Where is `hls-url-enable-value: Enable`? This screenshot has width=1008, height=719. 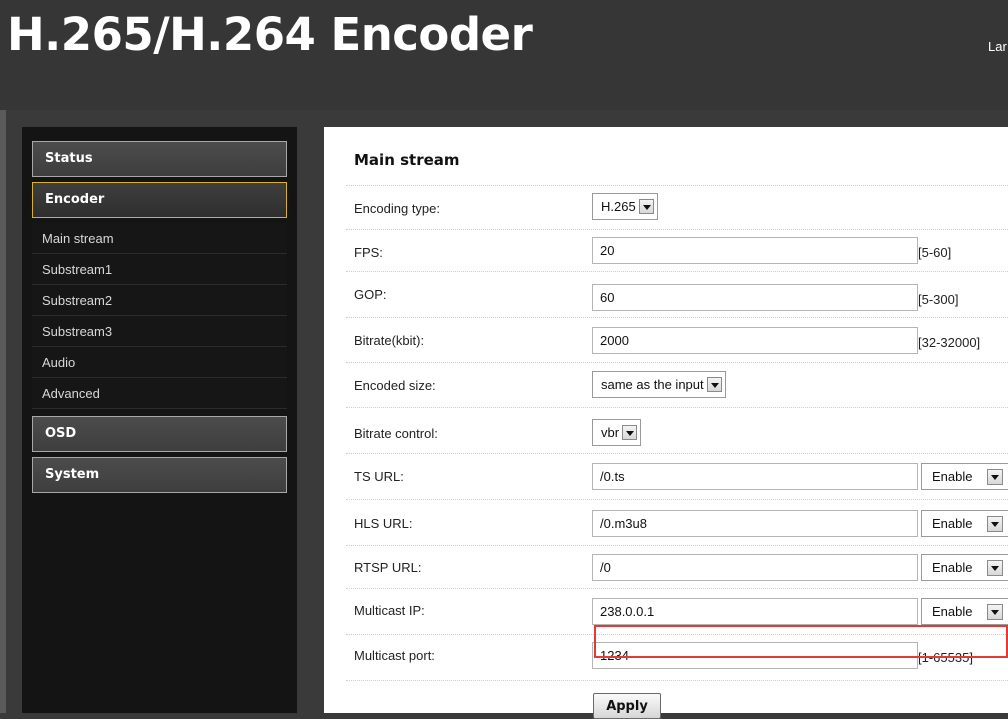
hls-url-enable-value: Enable is located at coordinates (952, 523).